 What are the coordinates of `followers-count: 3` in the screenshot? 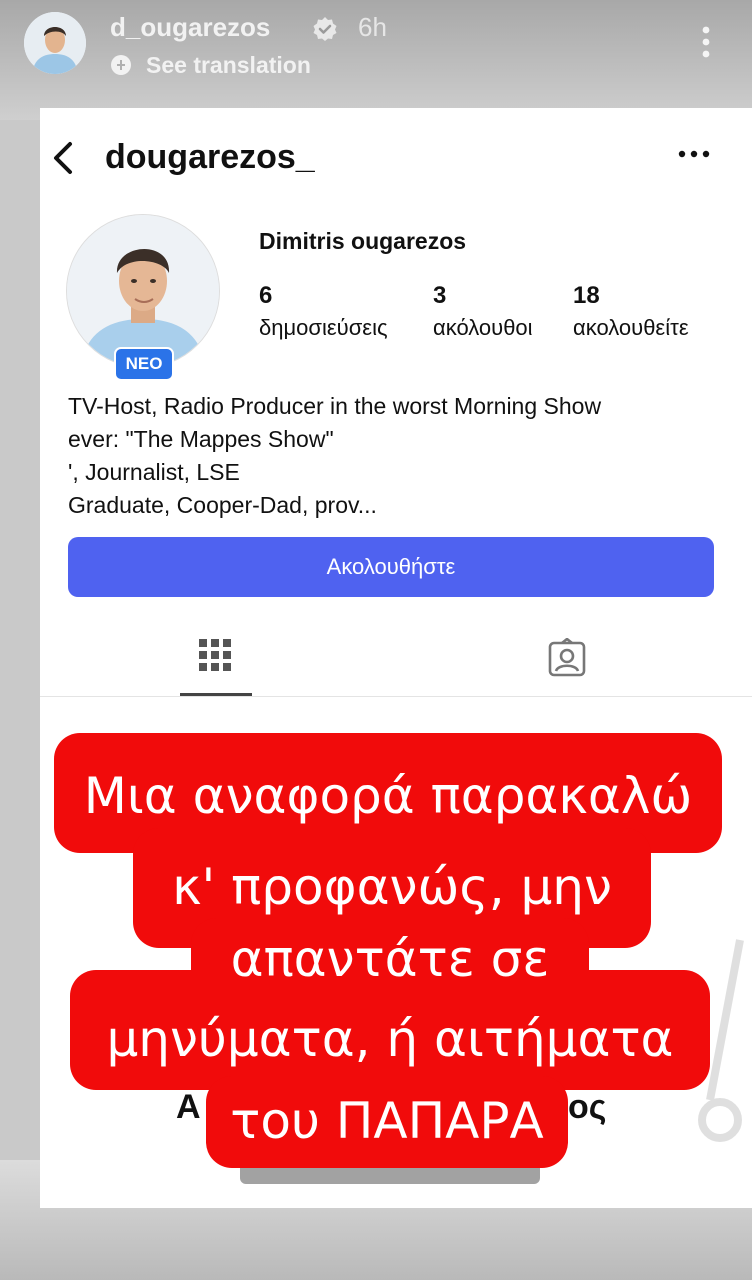 It's located at (440, 295).